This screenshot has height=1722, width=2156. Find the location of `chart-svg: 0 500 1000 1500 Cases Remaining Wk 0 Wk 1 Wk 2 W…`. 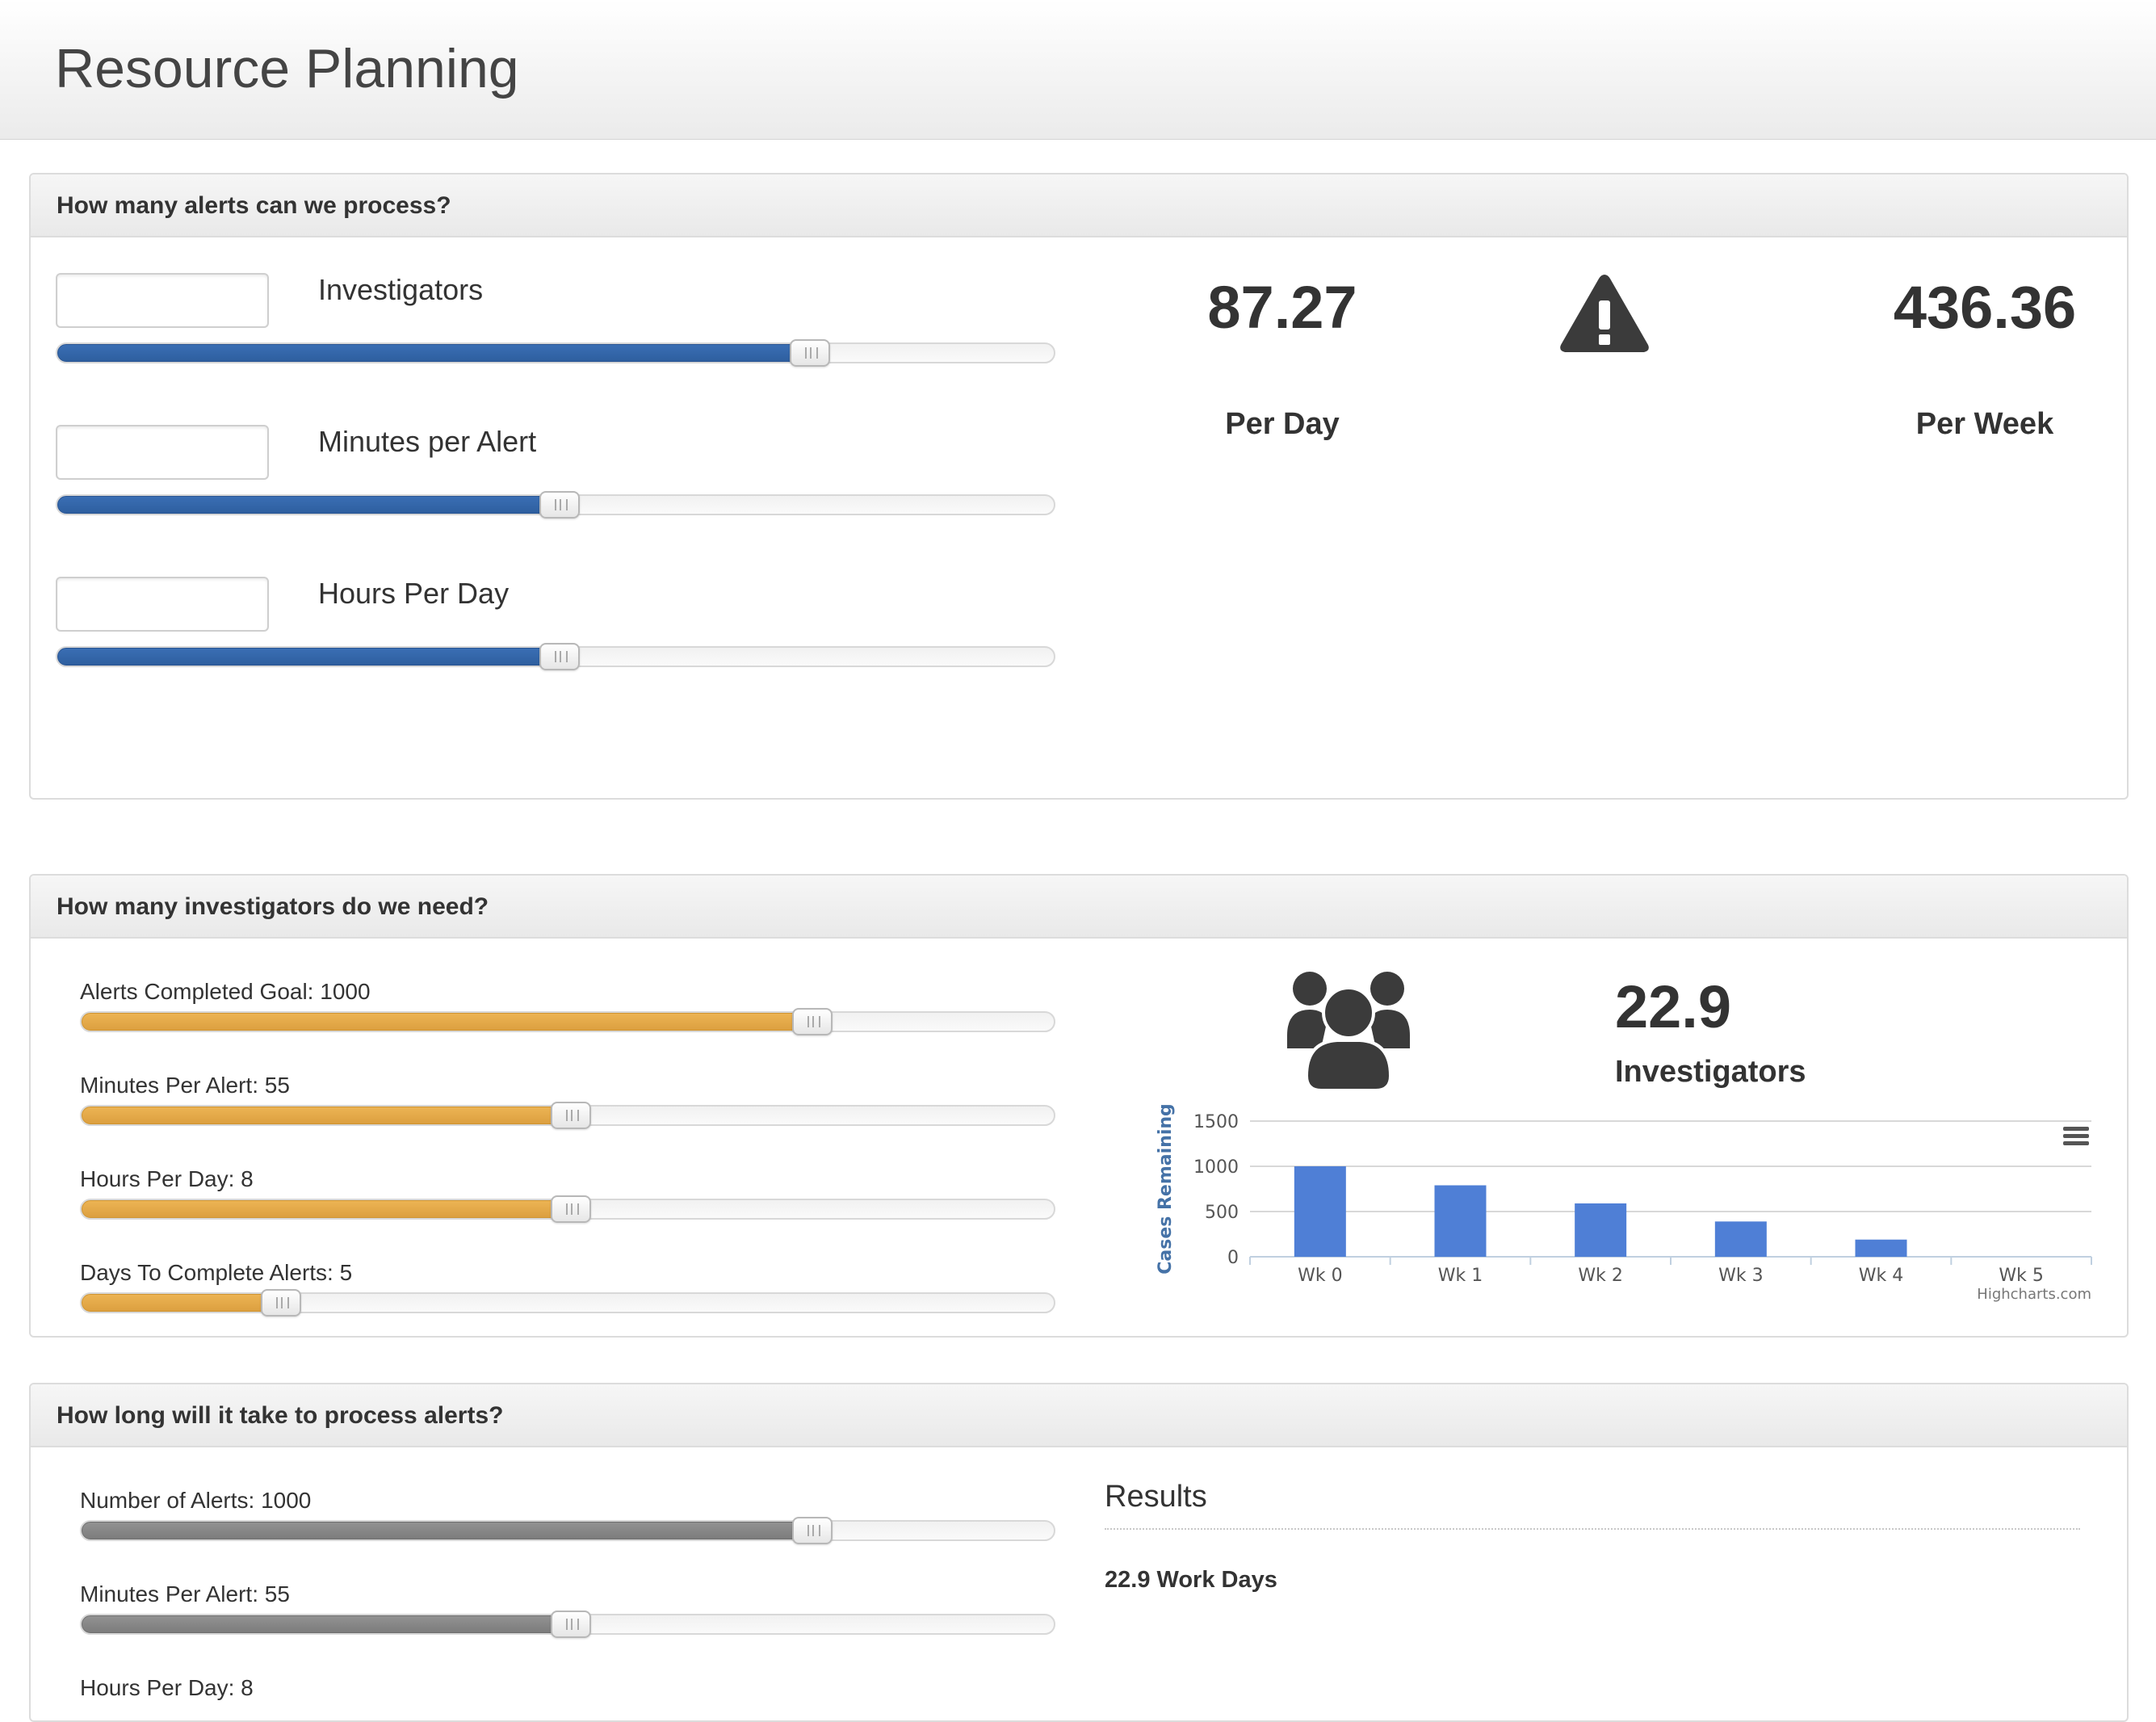

chart-svg: 0 500 1000 1500 Cases Remaining Wk 0 Wk 1 Wk 2 W… is located at coordinates (1624, 1203).